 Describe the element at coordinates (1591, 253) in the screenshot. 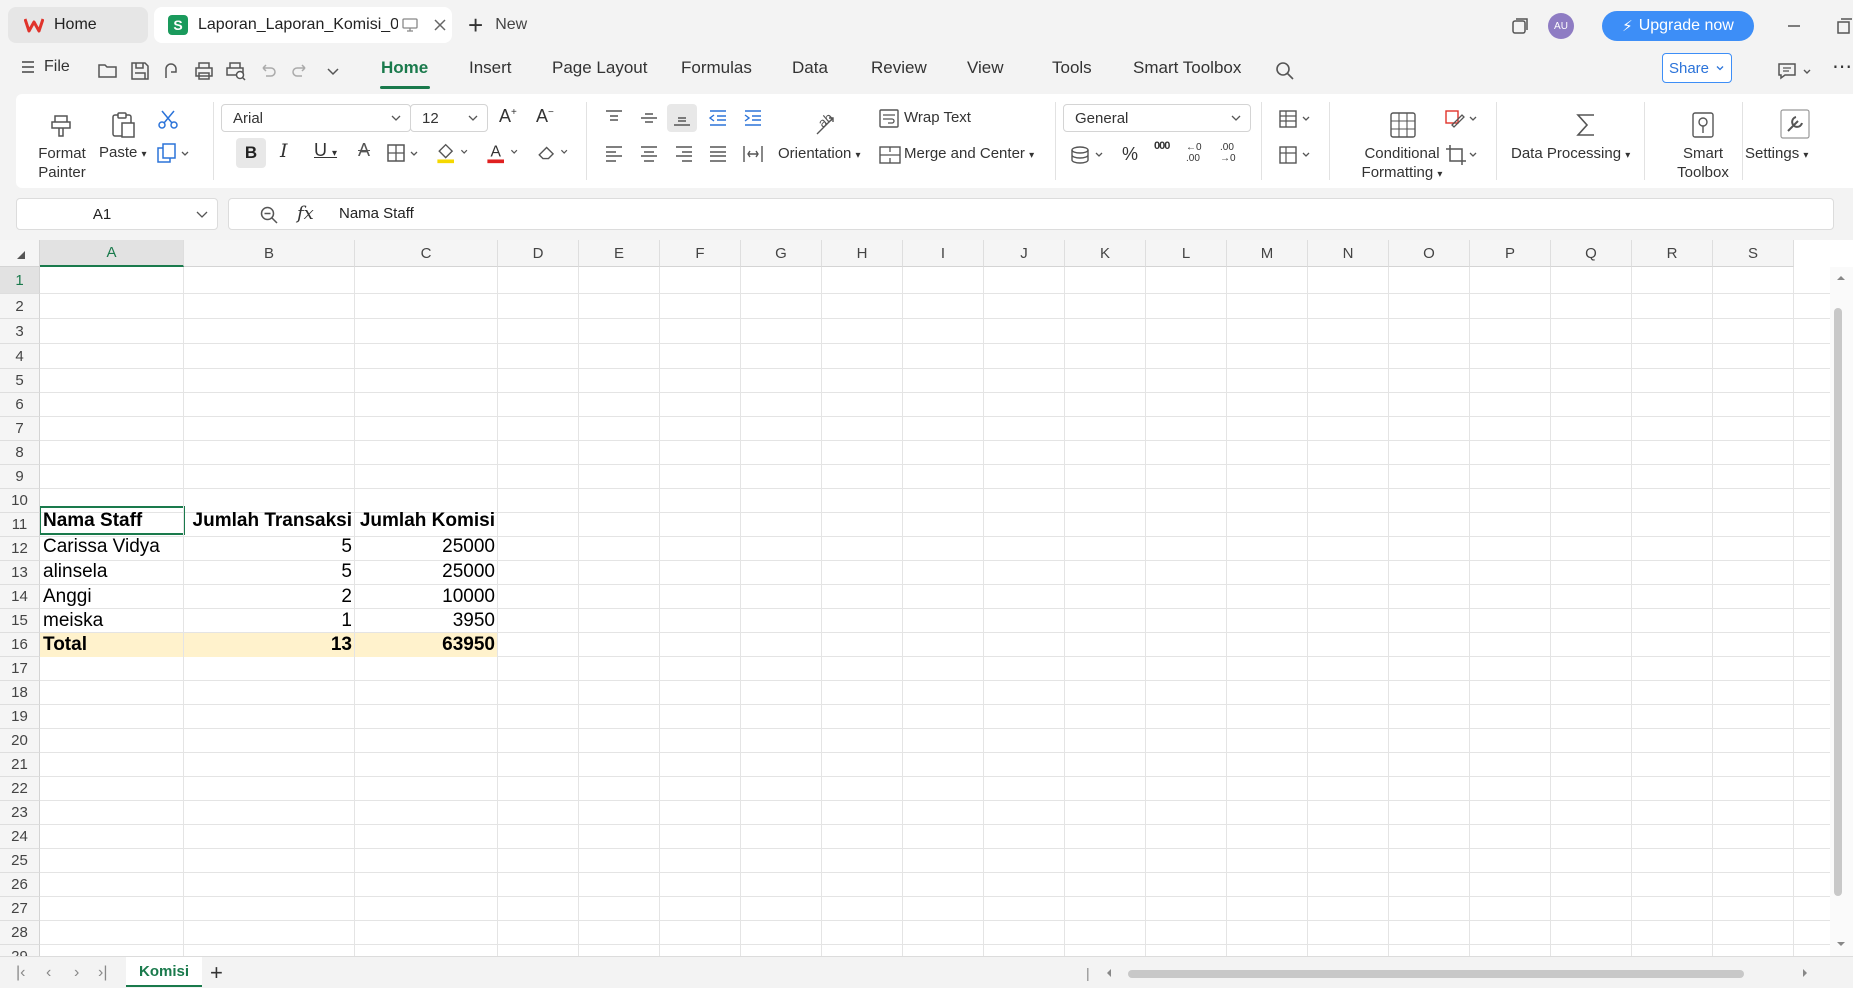

I see `column-header-q: Q` at that location.